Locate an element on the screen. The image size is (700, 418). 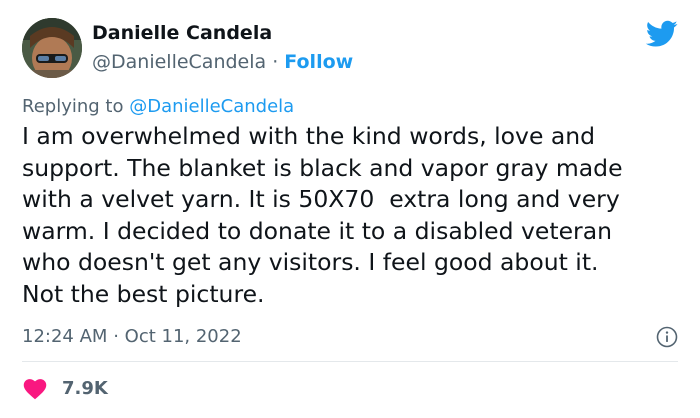
display-name: Danielle Candela is located at coordinates (182, 33).